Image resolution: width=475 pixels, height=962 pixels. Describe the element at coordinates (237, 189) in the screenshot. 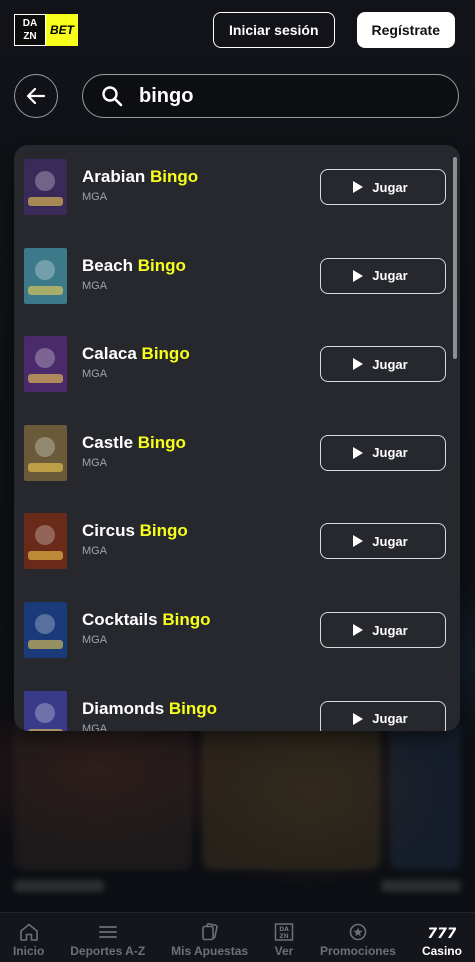

I see `game-result-row: Arabian Bingo MGA Jugar` at that location.